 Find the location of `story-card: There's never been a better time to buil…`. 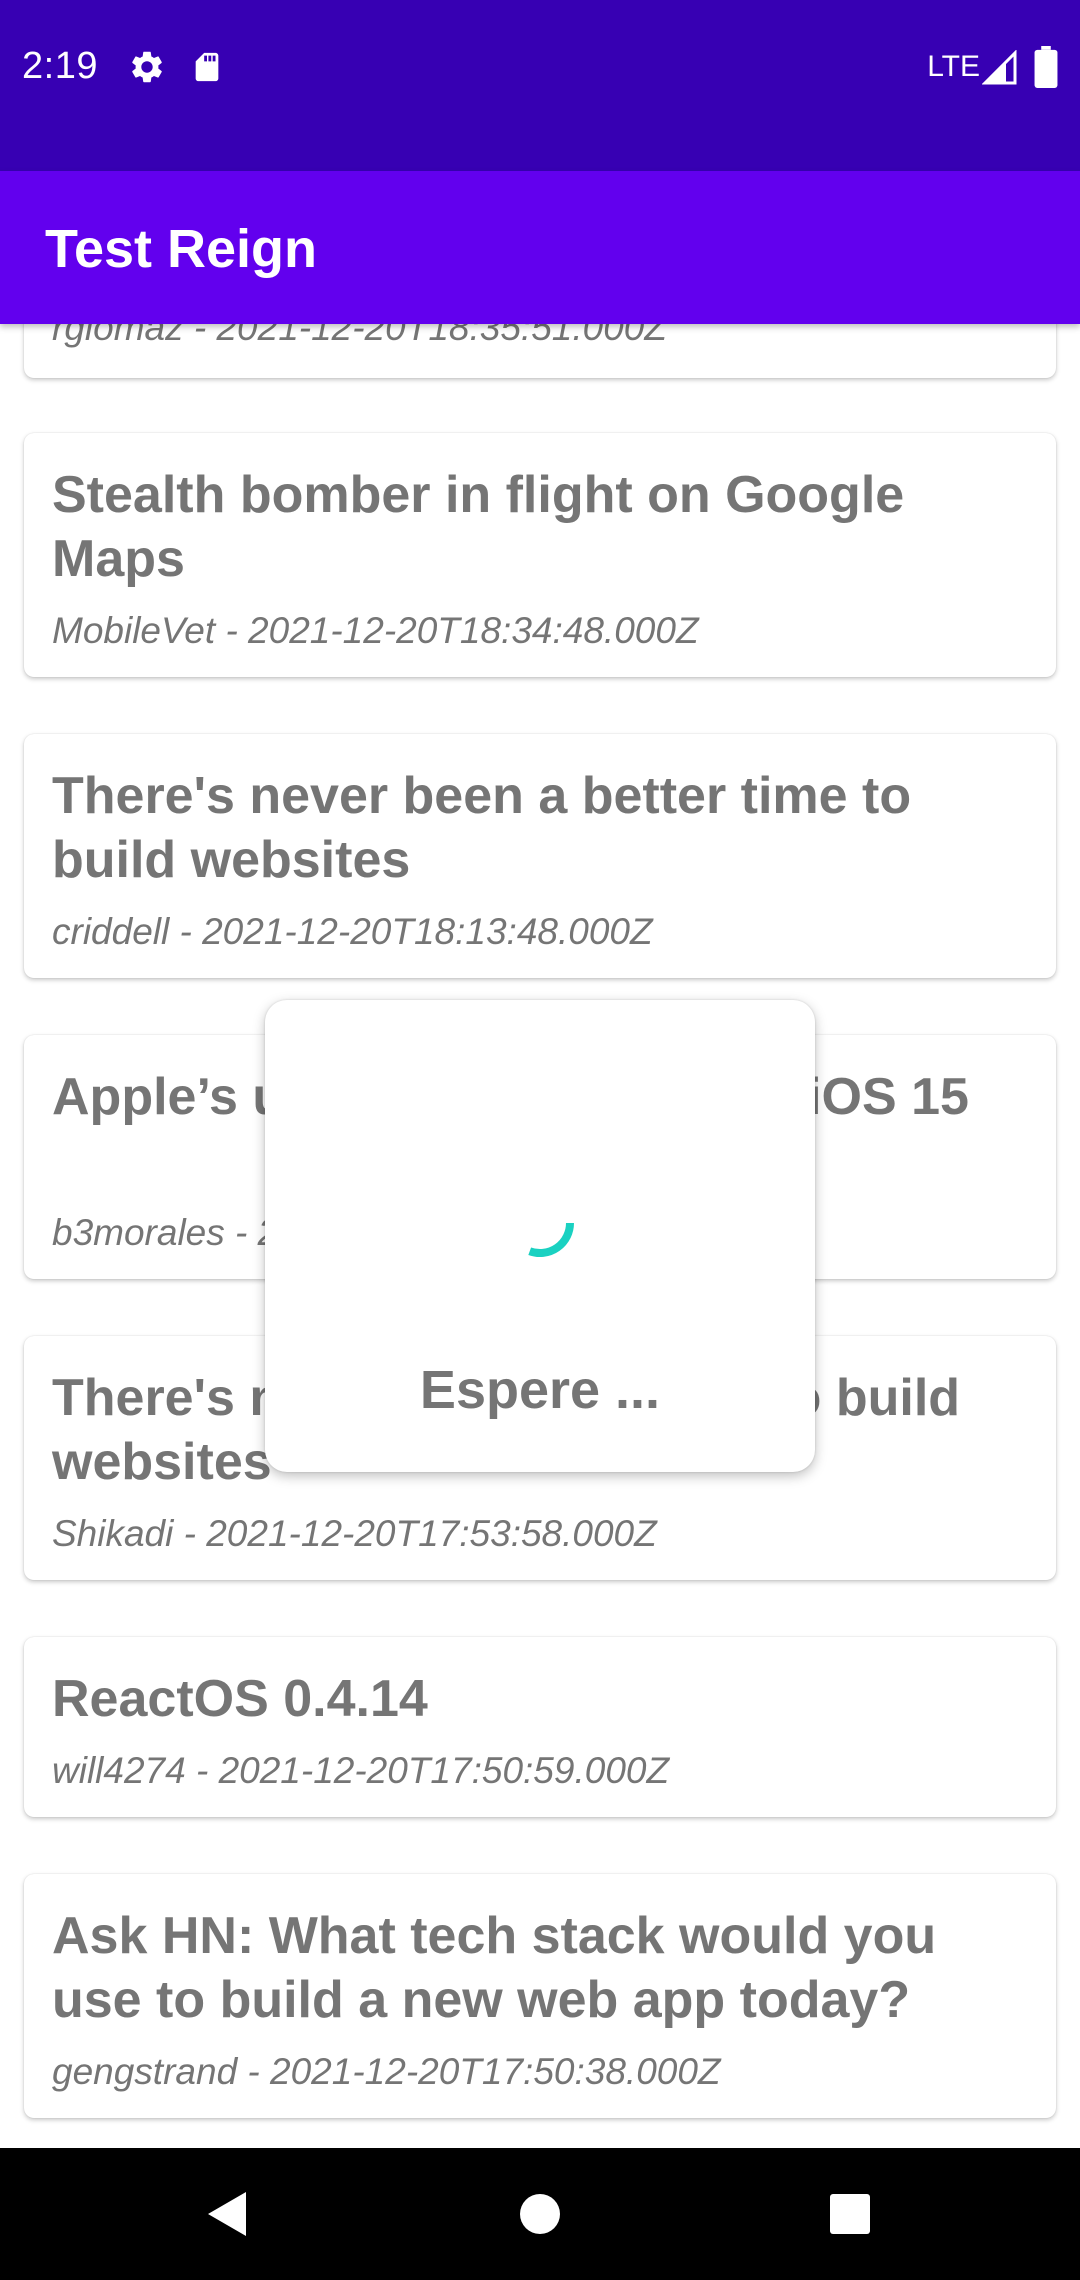

story-card: There's never been a better time to buil… is located at coordinates (540, 856).